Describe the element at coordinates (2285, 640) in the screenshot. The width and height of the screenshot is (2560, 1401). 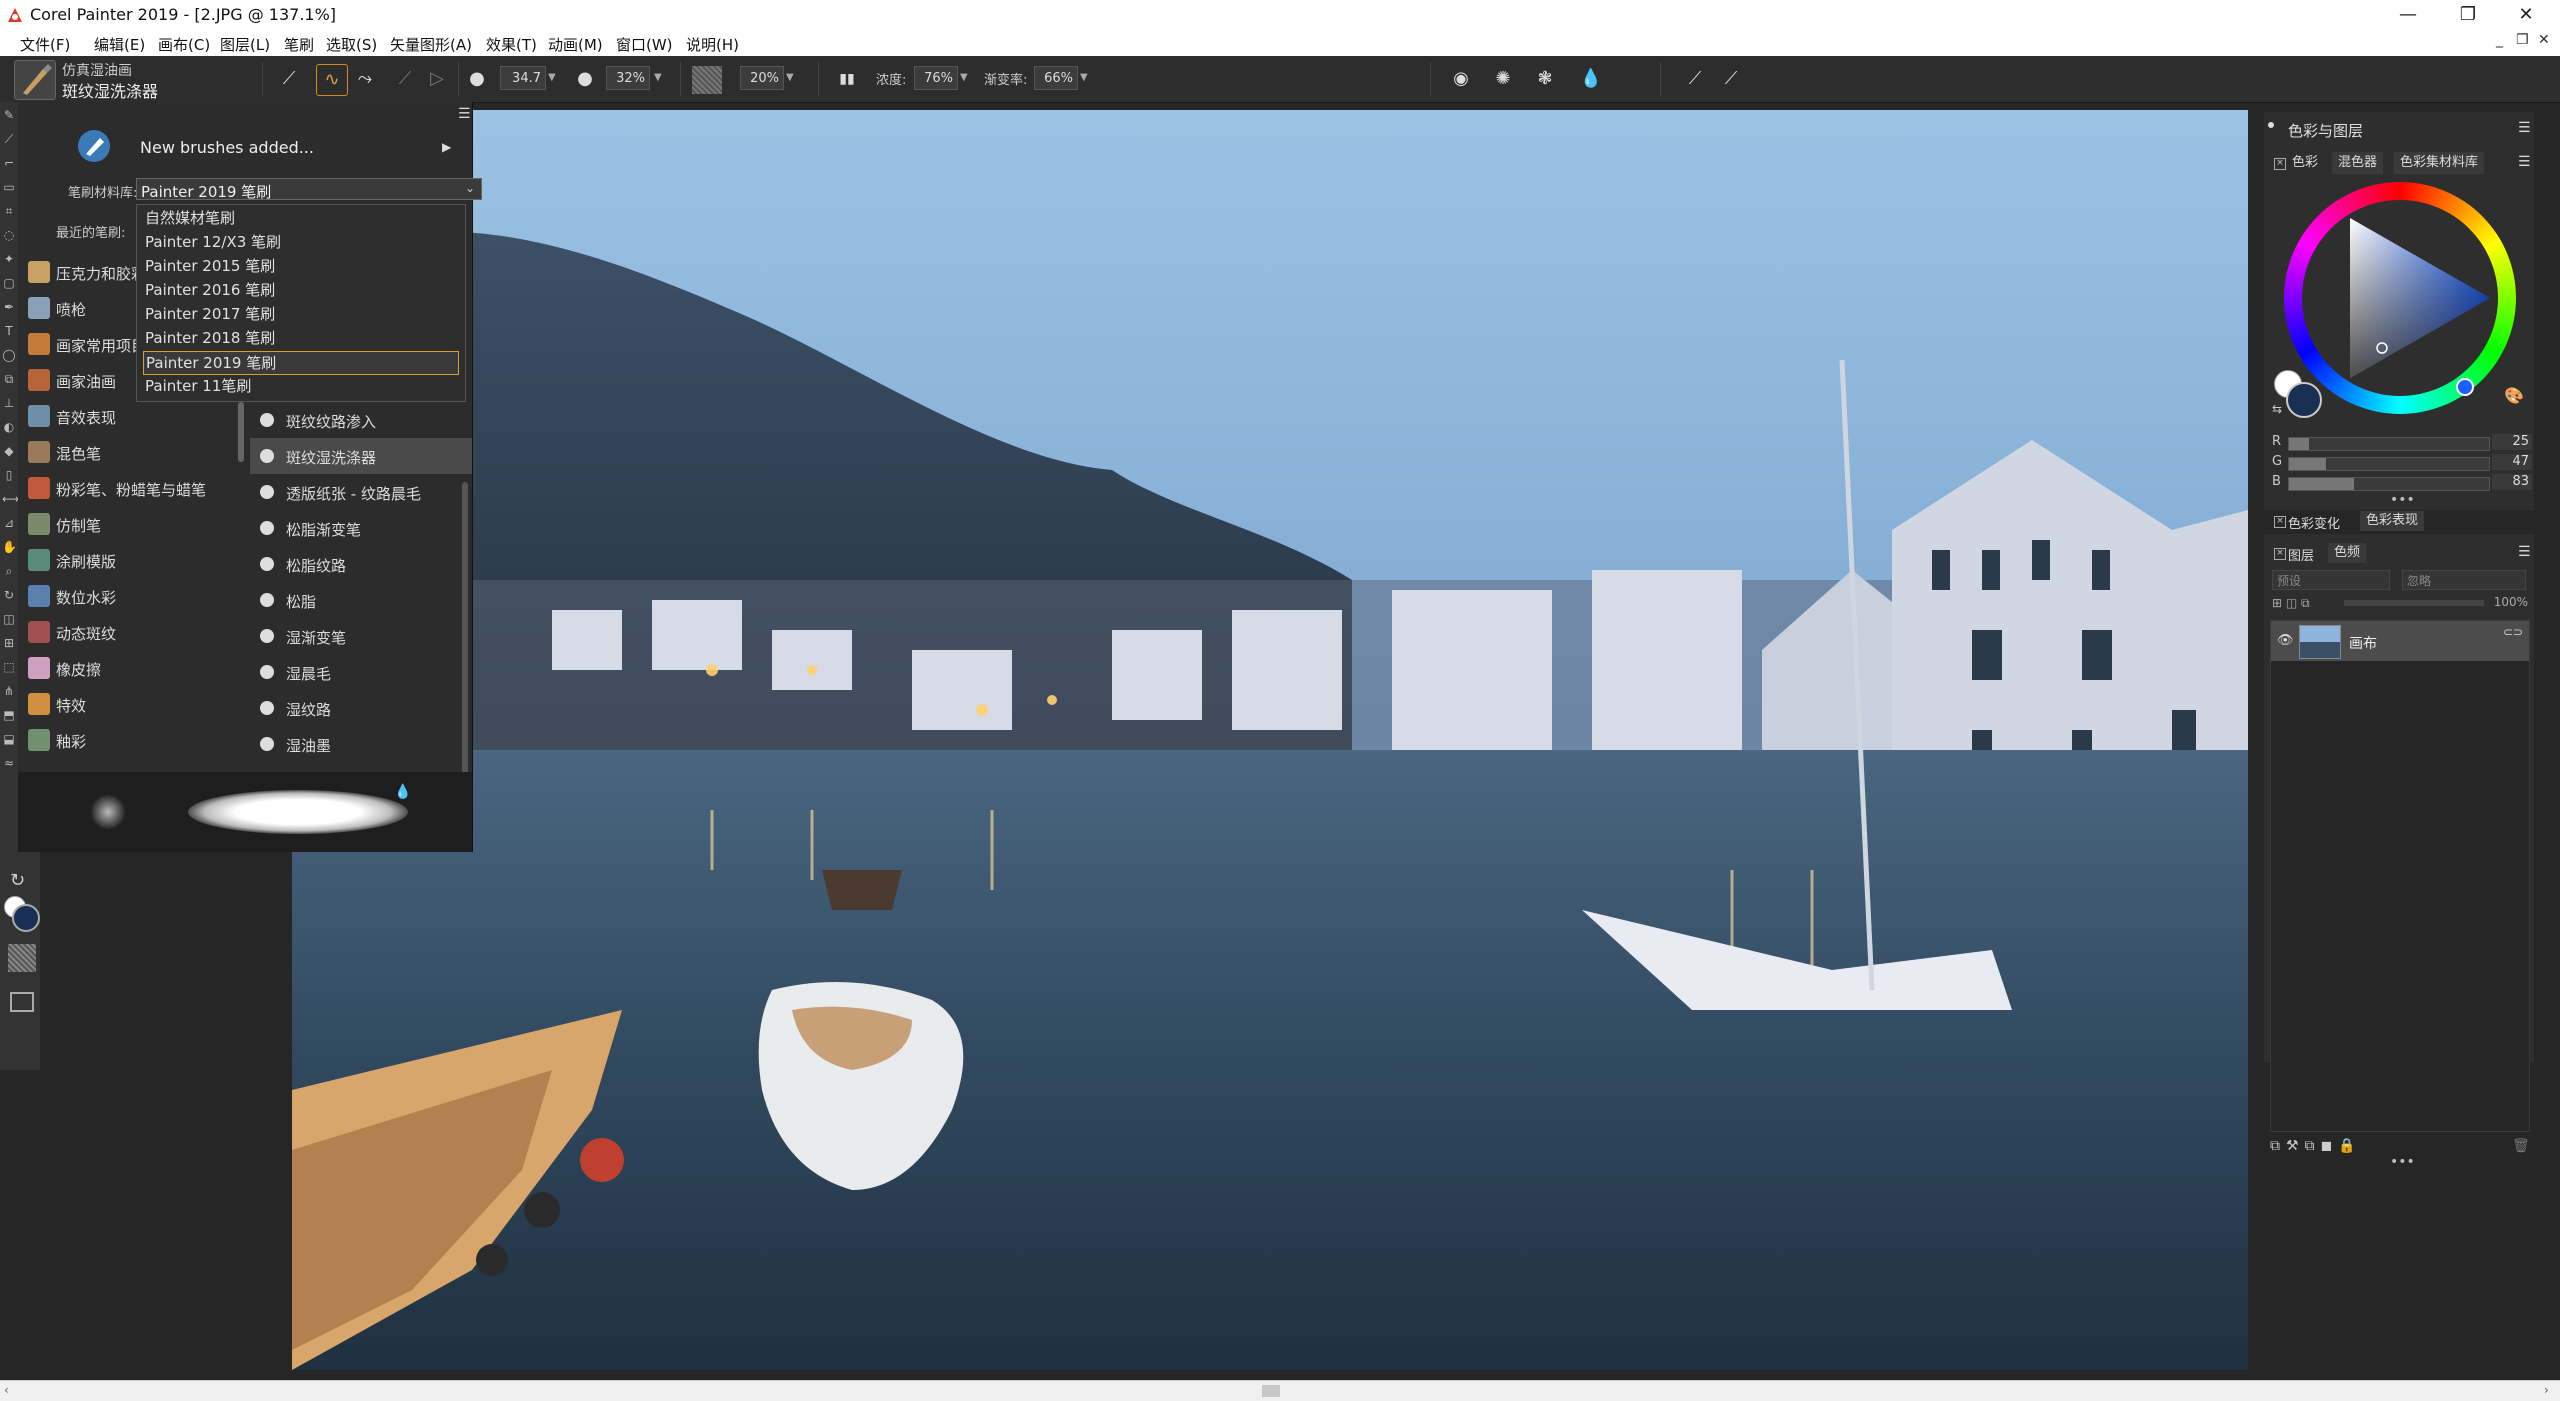
I see `eye-icon: 👁` at that location.